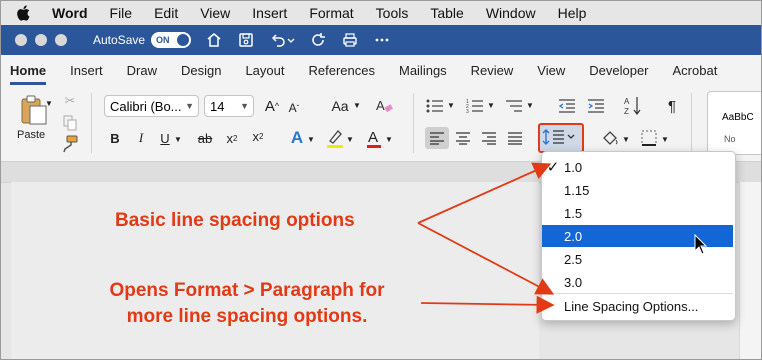  I want to click on multilevel-list-icon, so click(514, 106).